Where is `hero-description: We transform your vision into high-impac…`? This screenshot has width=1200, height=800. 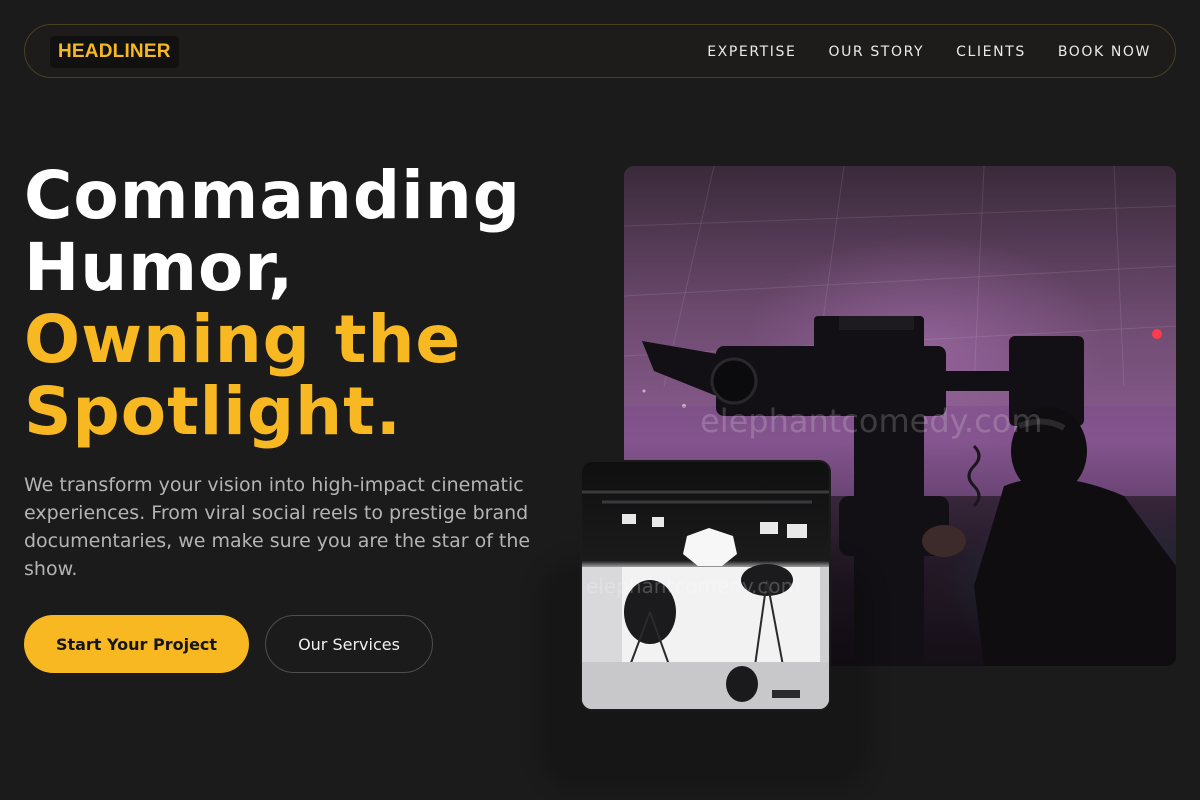
hero-description: We transform your vision into high-impac… is located at coordinates (277, 527).